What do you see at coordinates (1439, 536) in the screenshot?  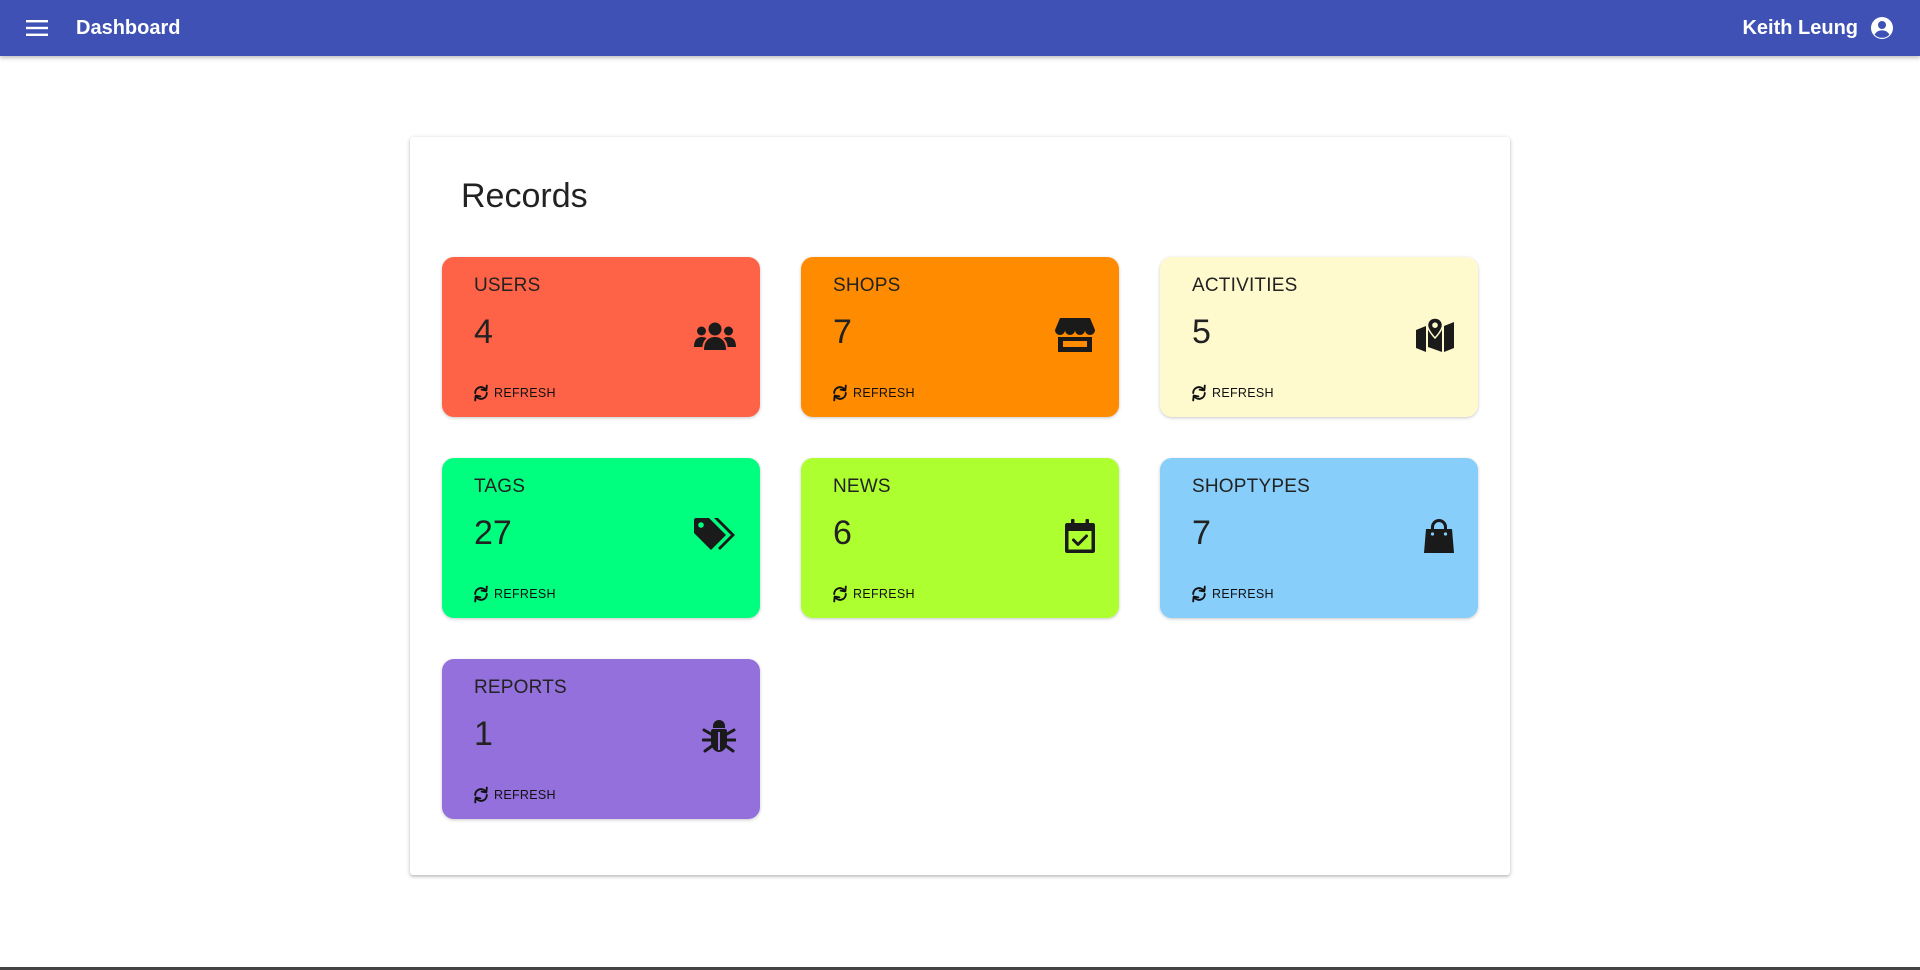 I see `shopping-bag-icon` at bounding box center [1439, 536].